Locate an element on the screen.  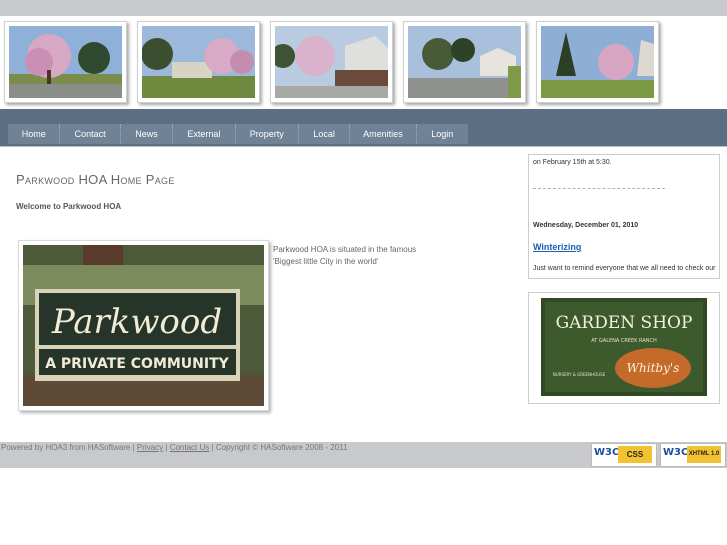
footer-contact-link: Contact Us is located at coordinates (190, 447).